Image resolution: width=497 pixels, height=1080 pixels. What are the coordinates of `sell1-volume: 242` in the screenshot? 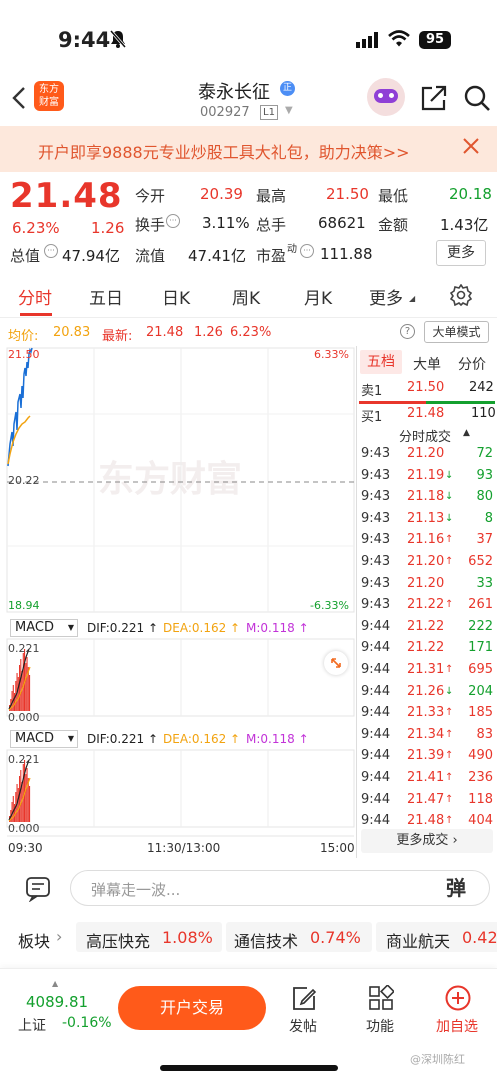 It's located at (481, 387).